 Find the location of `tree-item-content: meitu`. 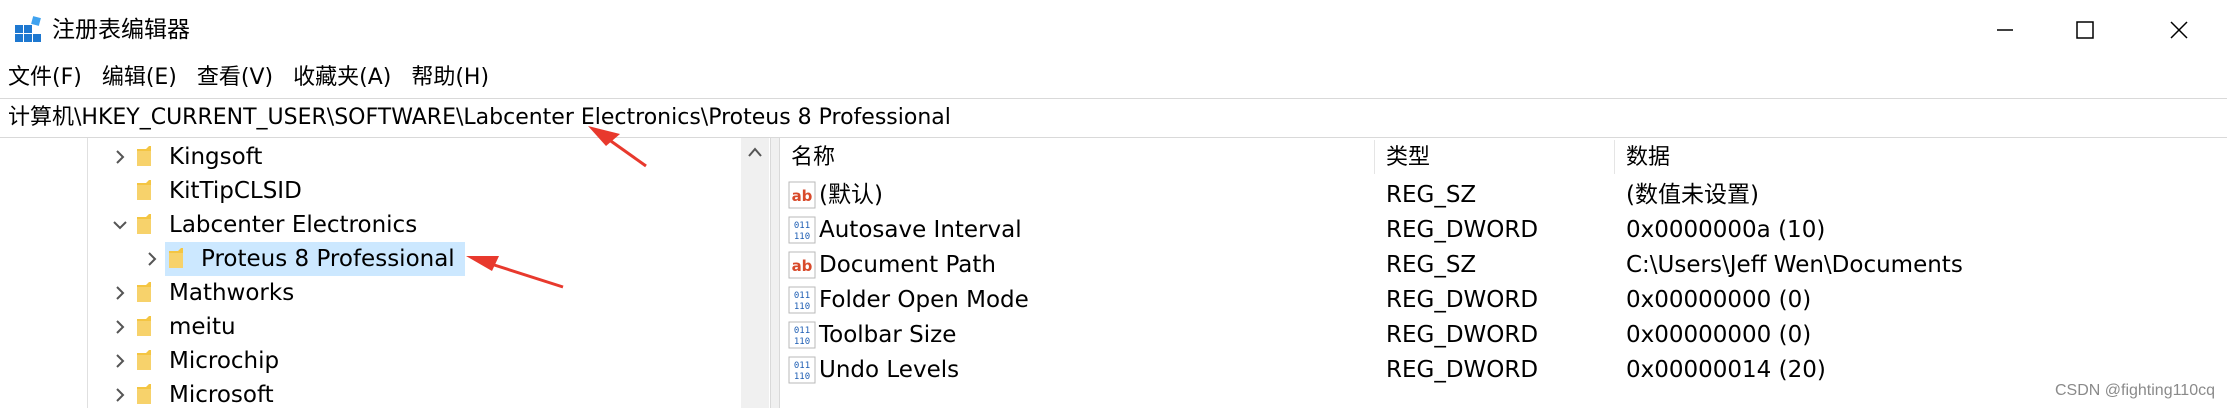

tree-item-content: meitu is located at coordinates (186, 327).